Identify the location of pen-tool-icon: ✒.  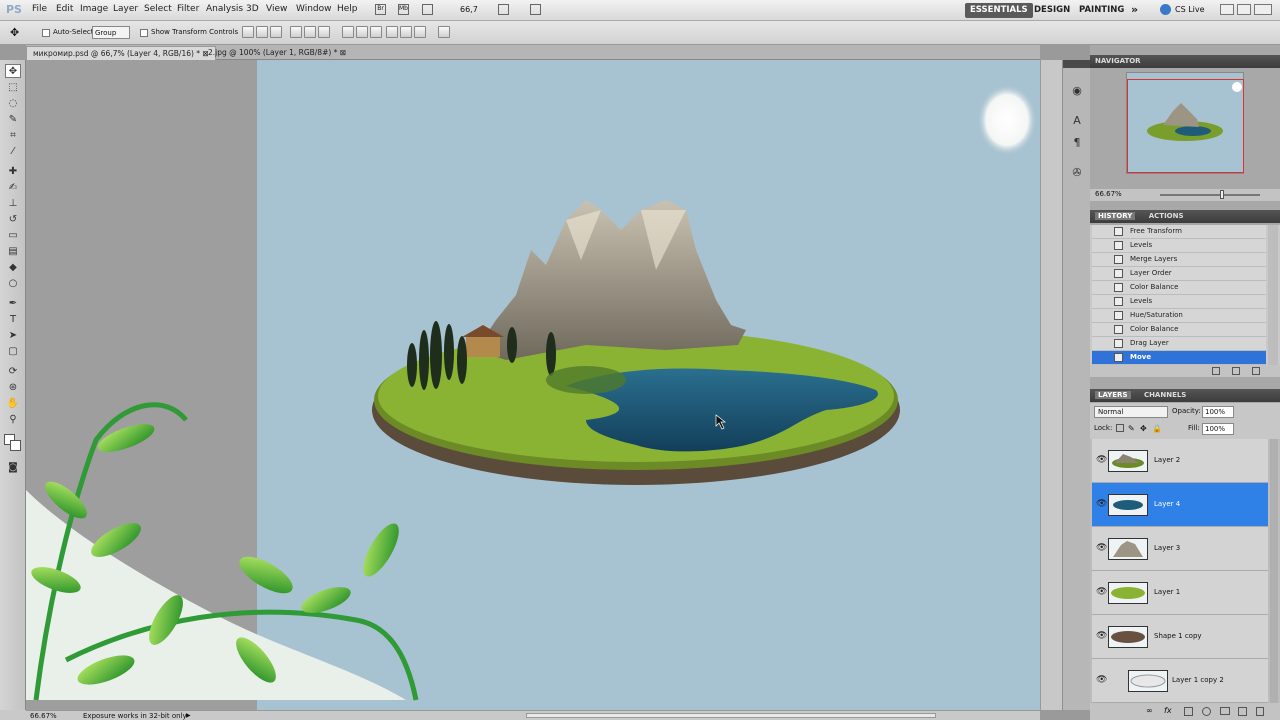
(13, 303).